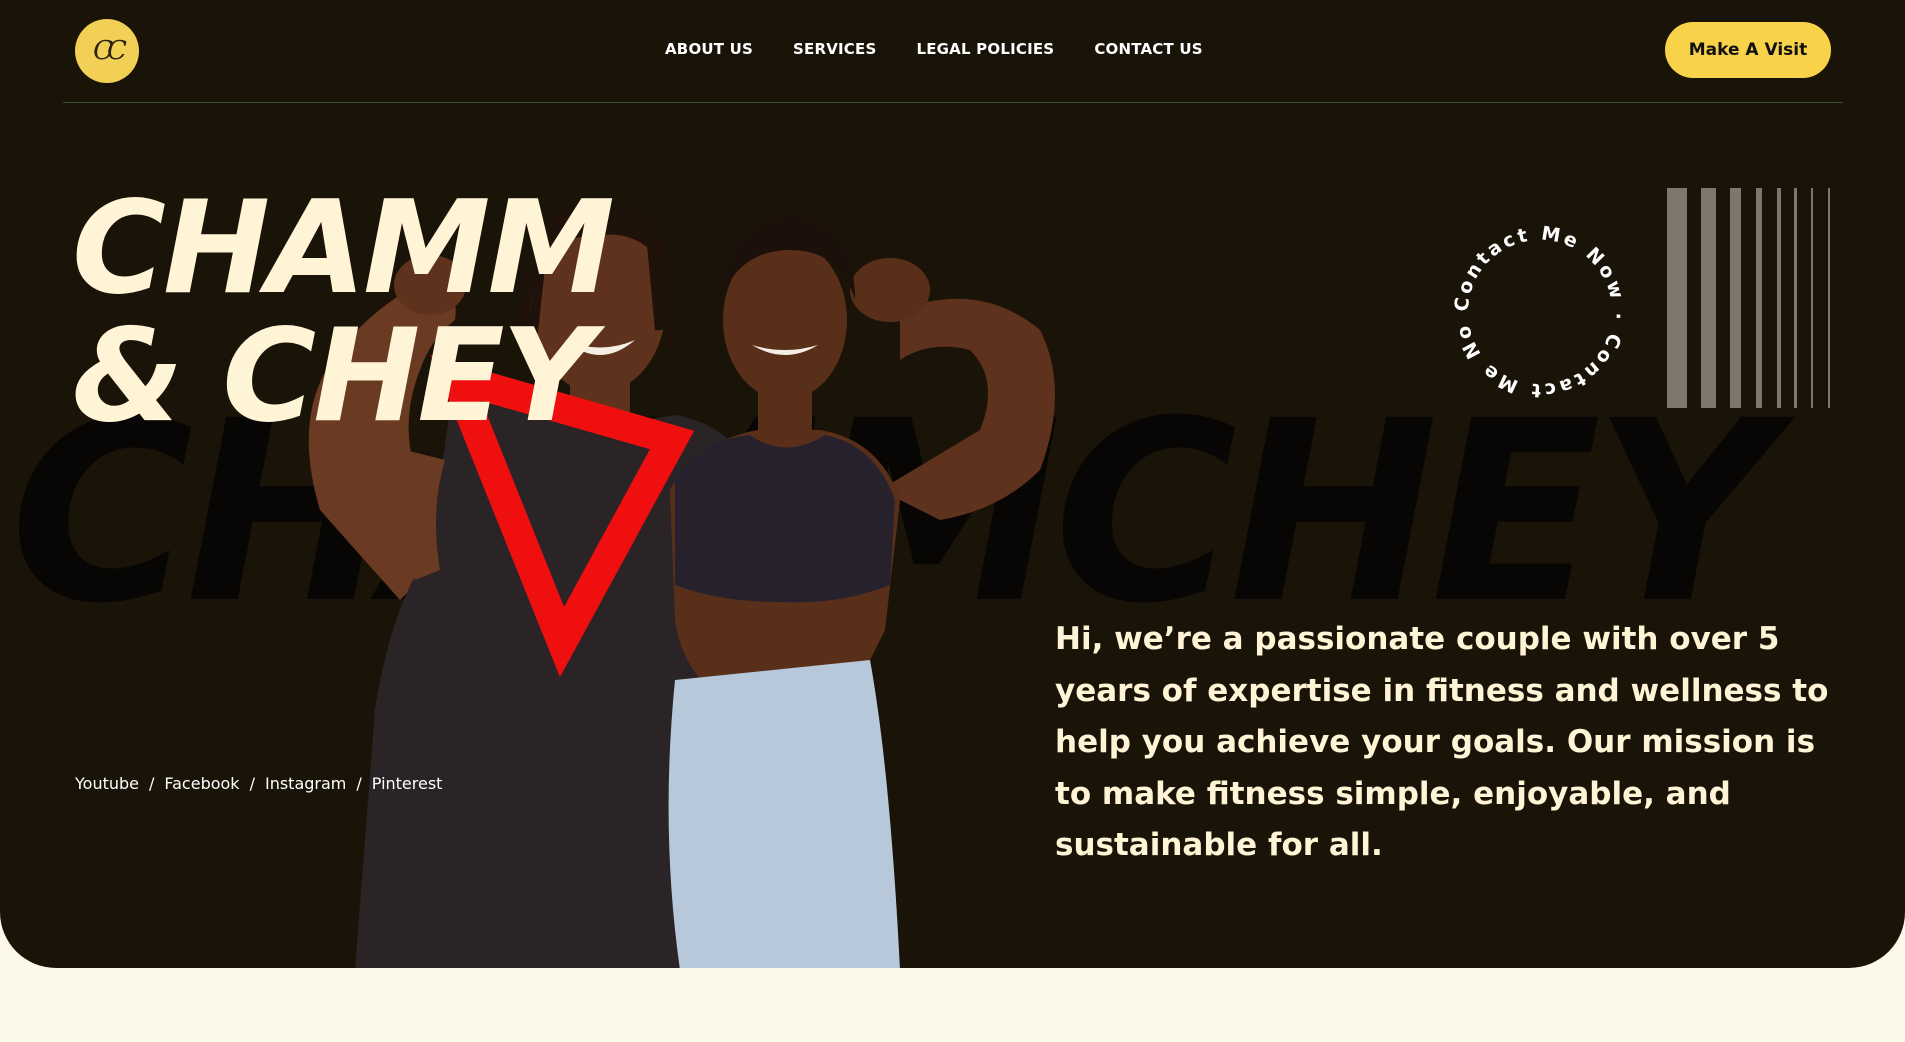 This screenshot has height=1042, width=1905. What do you see at coordinates (407, 783) in the screenshot?
I see `social-pinterest: Pinterest` at bounding box center [407, 783].